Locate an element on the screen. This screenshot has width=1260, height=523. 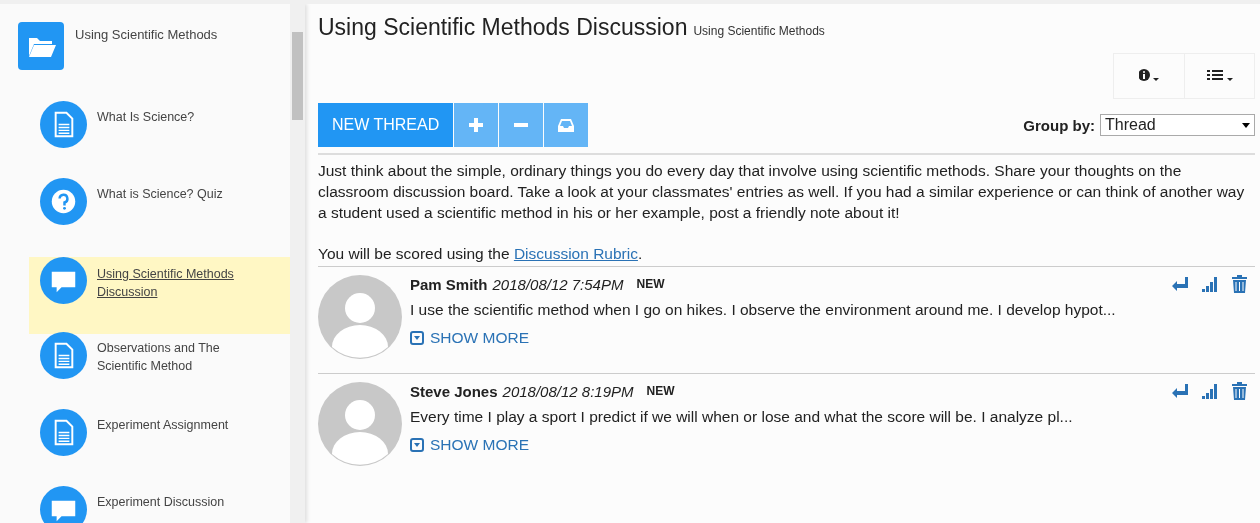
scoring-text: You will be scored using the Discussion Rubric. is located at coordinates (481, 254).